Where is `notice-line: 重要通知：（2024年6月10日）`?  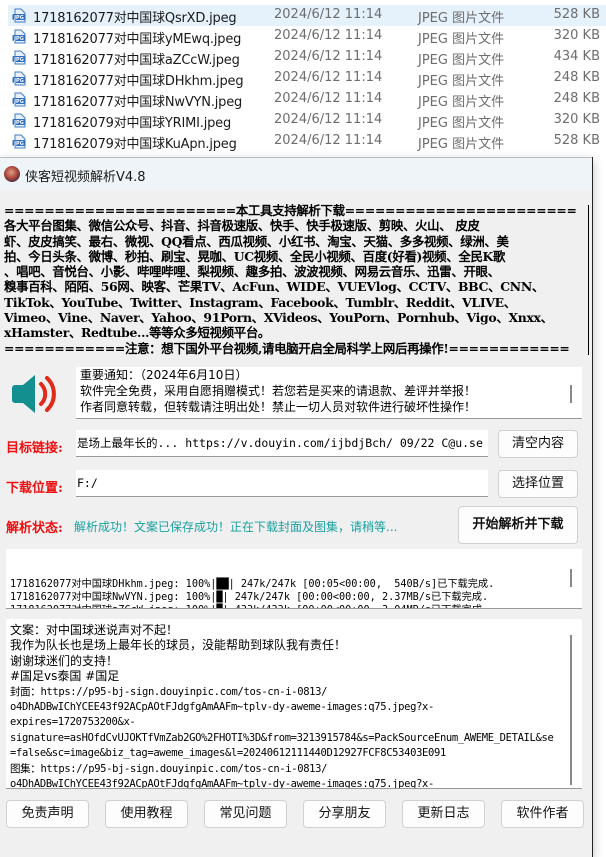
notice-line: 重要通知：（2024年6月10日） is located at coordinates (164, 375).